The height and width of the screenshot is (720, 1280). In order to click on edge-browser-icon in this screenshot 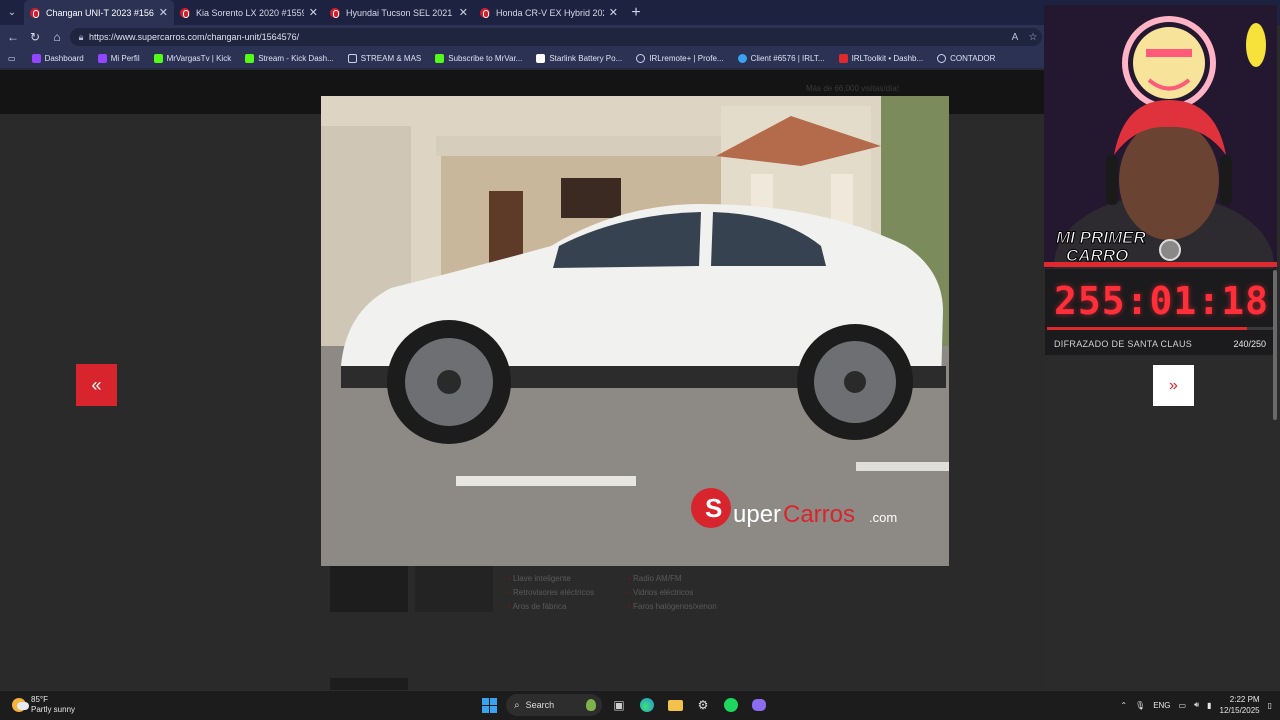, I will do `click(647, 705)`.